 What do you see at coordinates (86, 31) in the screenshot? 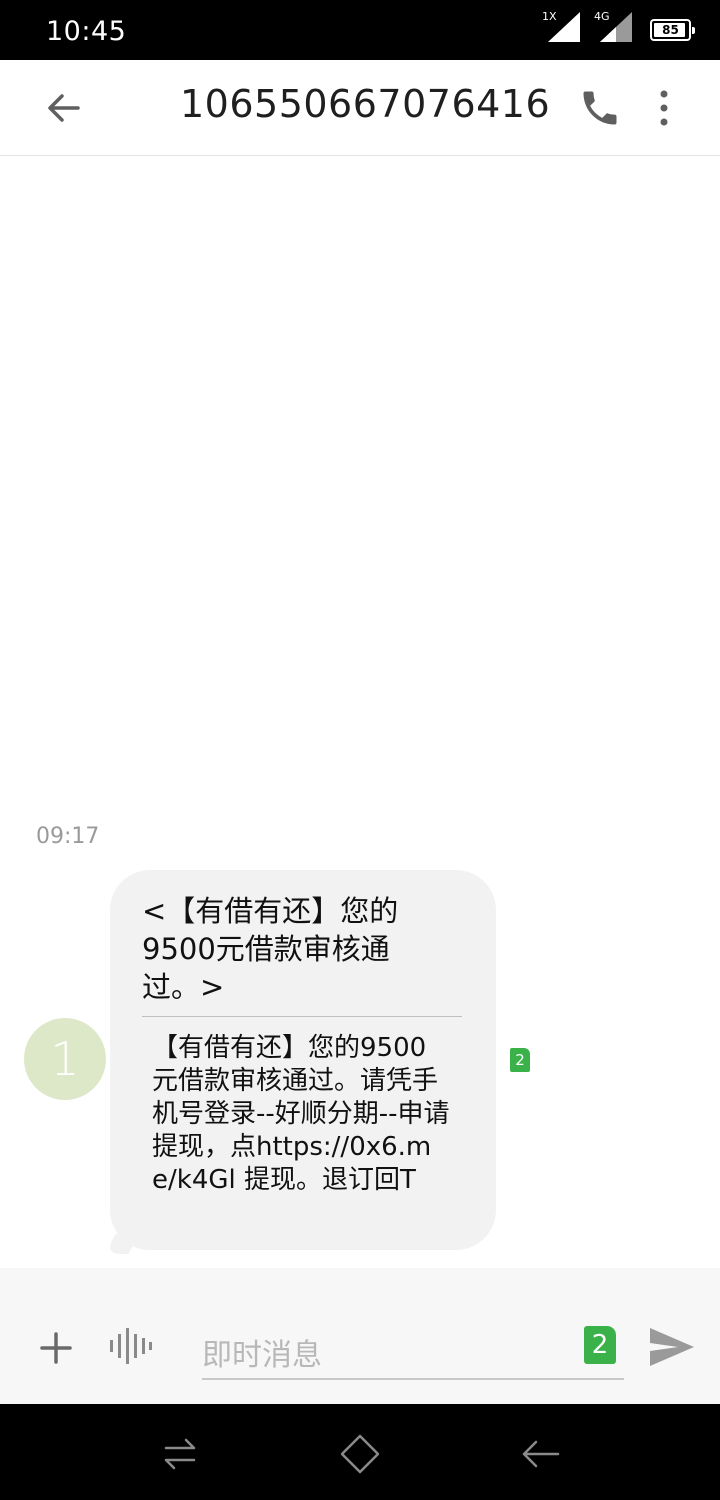
I see `status-time: 10:45` at bounding box center [86, 31].